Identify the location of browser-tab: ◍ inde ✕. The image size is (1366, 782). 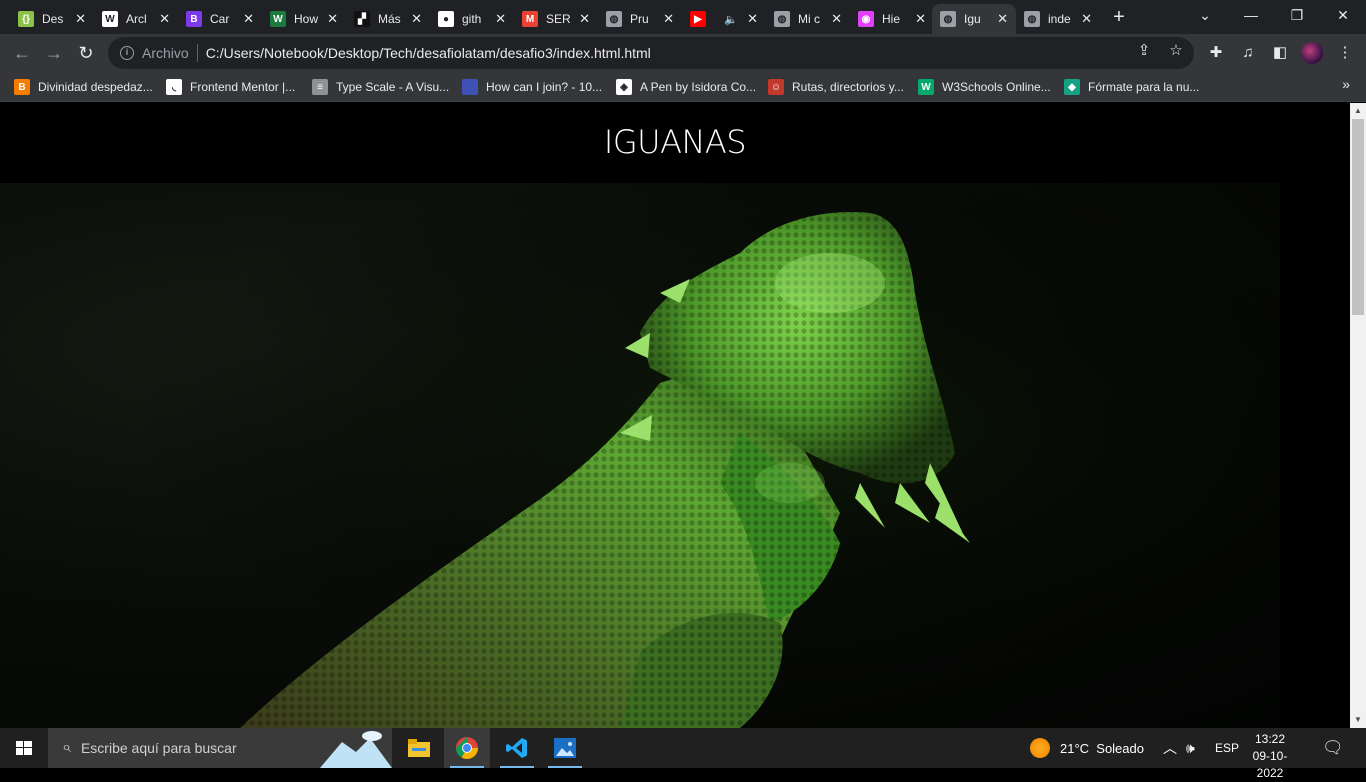
(1058, 19).